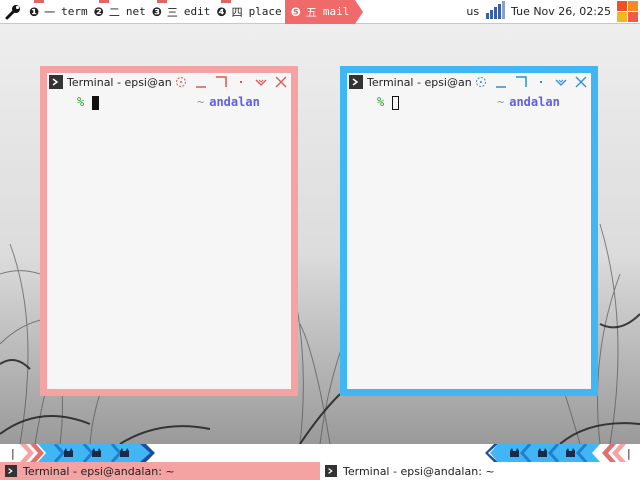 The width and height of the screenshot is (640, 480). Describe the element at coordinates (320, 453) in the screenshot. I see `bottom-panel: | |` at that location.